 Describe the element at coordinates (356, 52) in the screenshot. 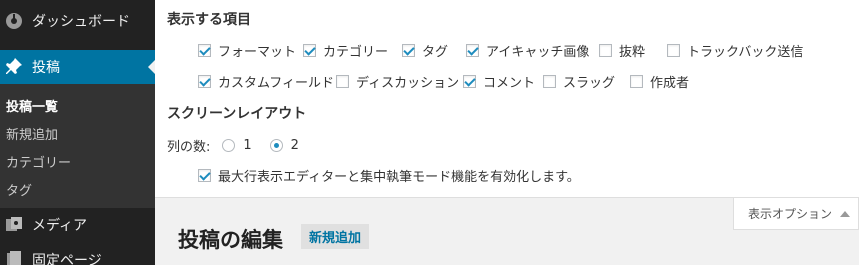

I see `categories-label: カテゴリー` at that location.